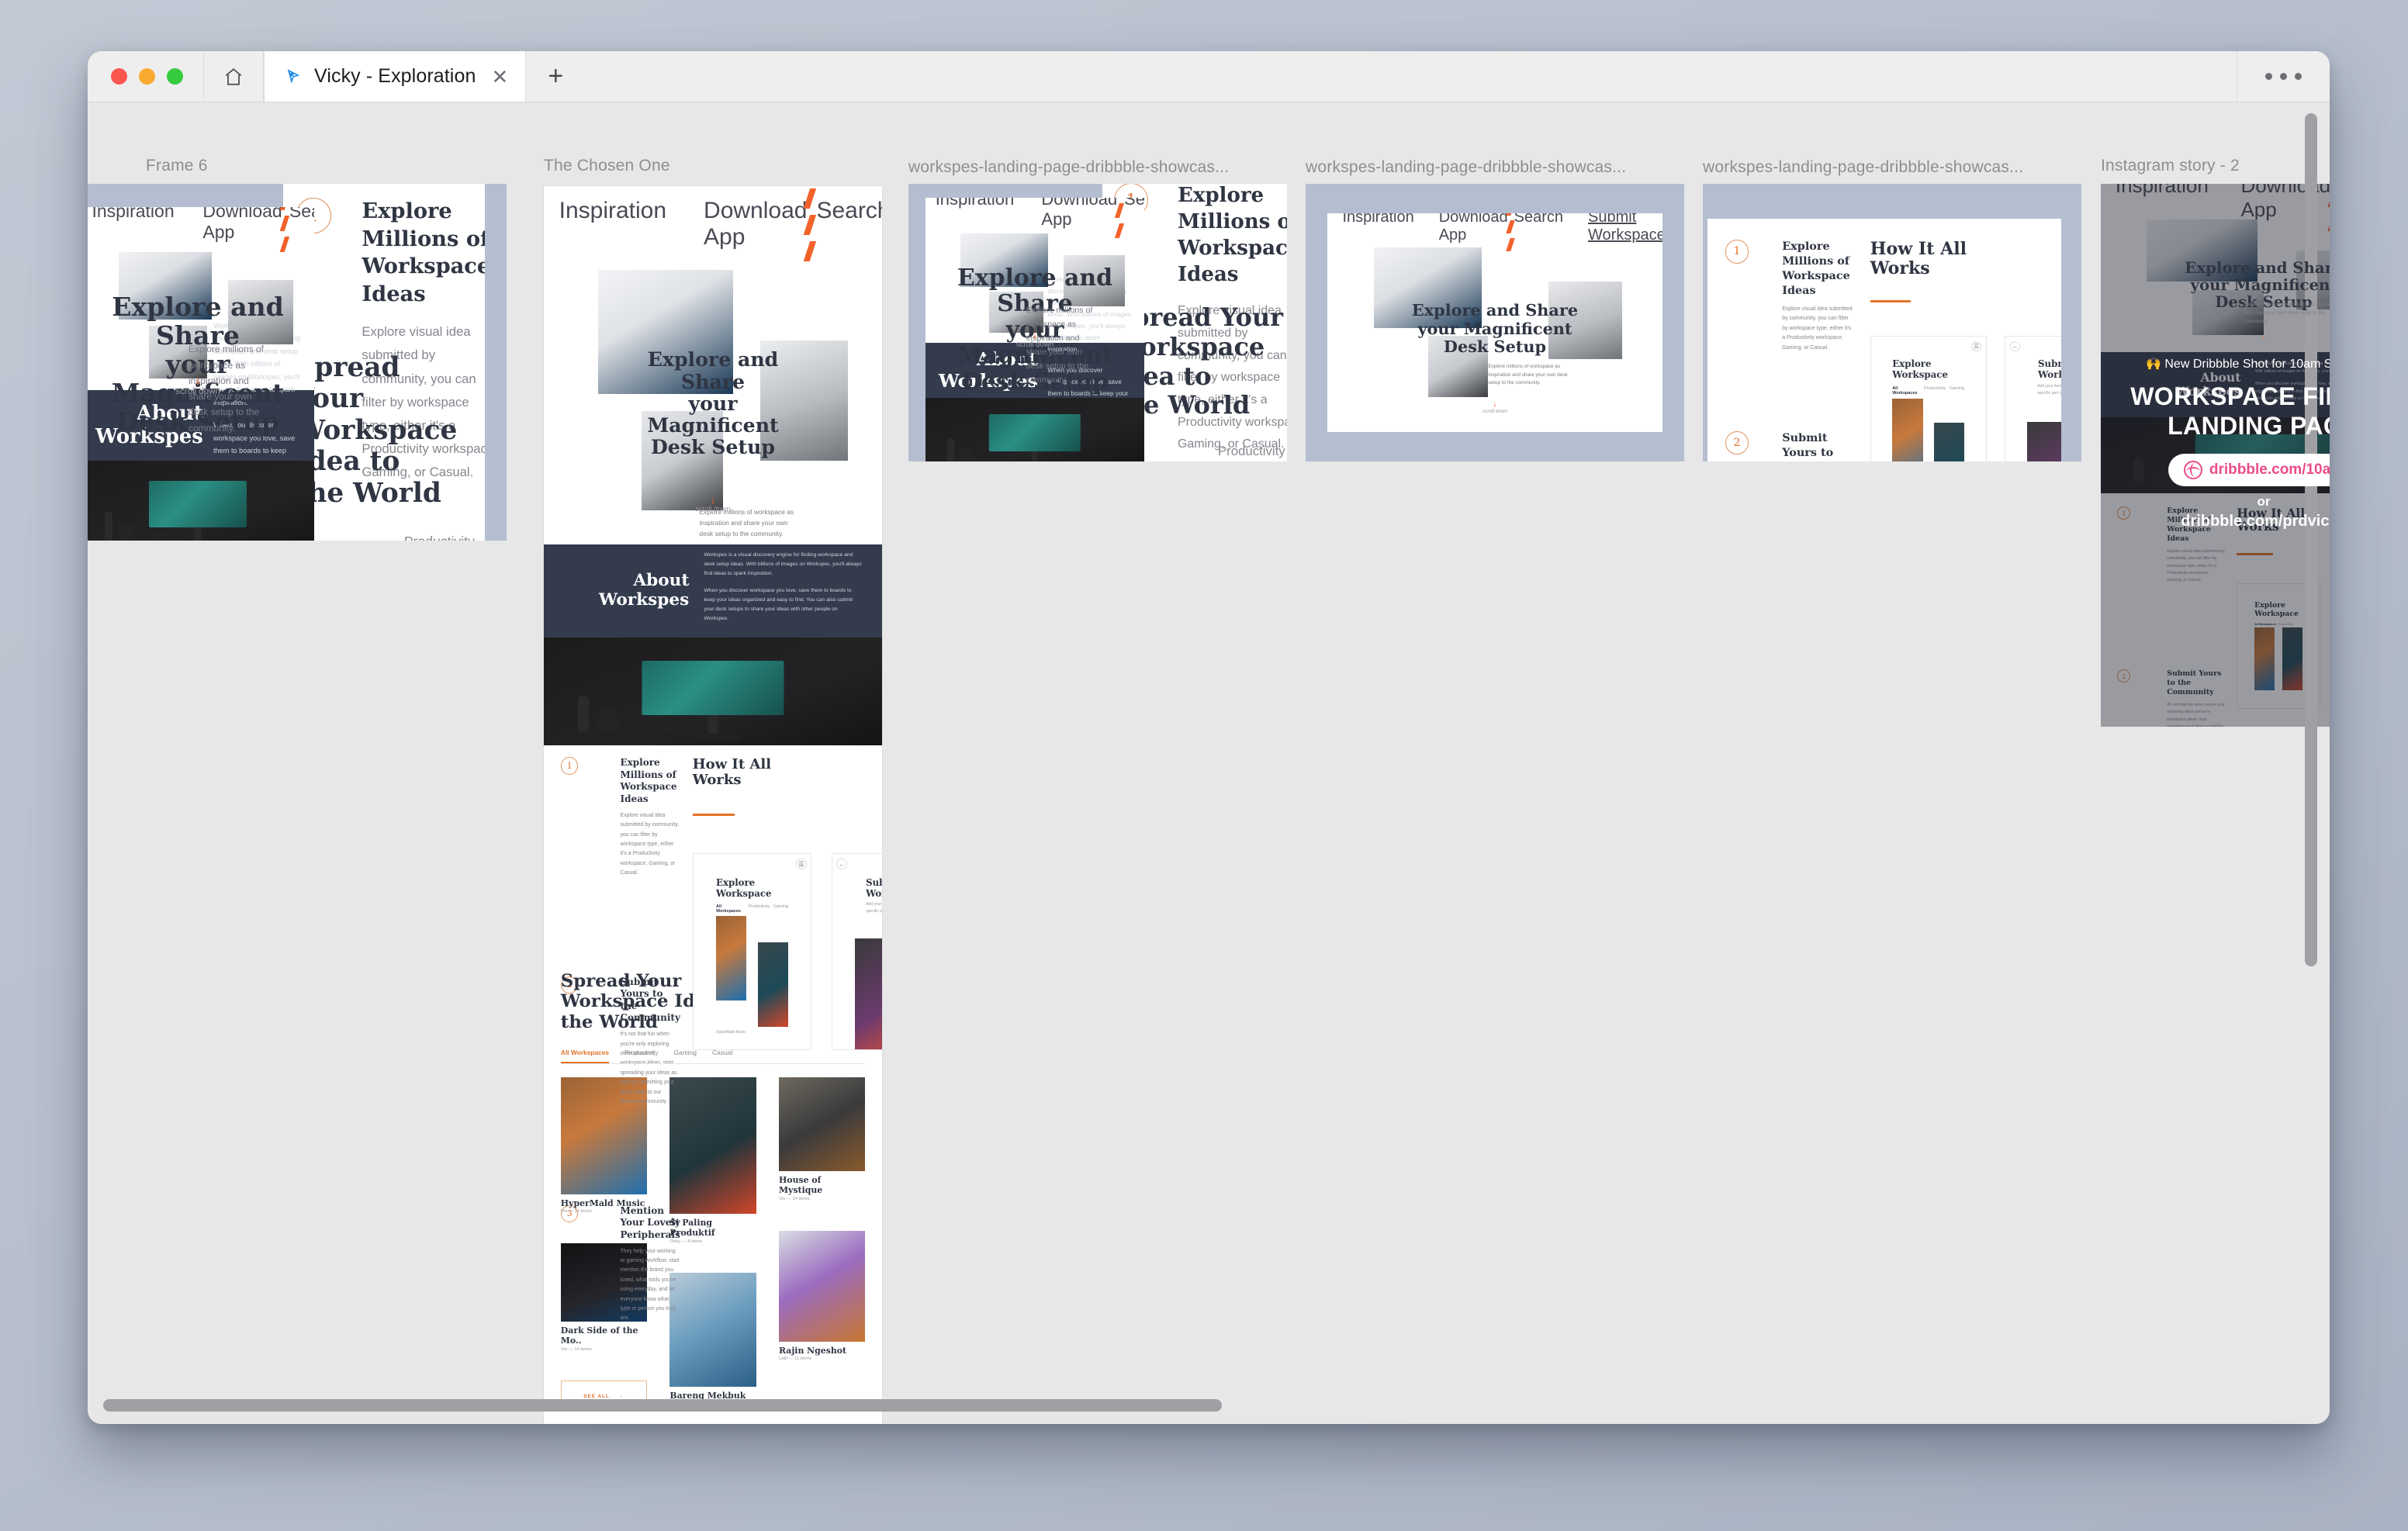  I want to click on gallery-item: Bareng Mekbuk Faris — 6 items, so click(712, 1340).